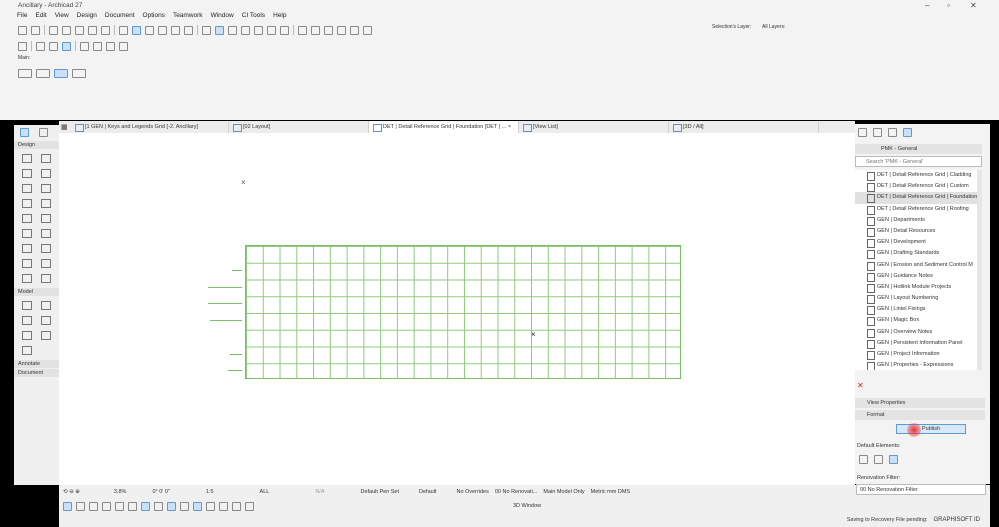 Image resolution: width=999 pixels, height=527 pixels. Describe the element at coordinates (120, 15) in the screenshot. I see `menu-document: Document` at that location.